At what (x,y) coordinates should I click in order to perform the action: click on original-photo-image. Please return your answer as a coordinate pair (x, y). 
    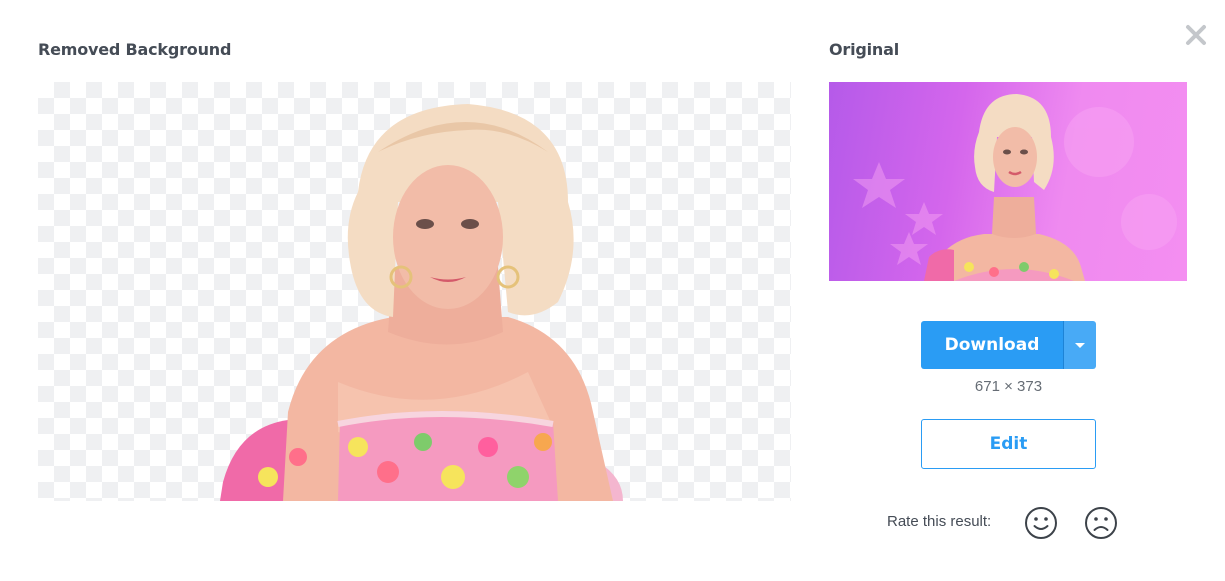
    Looking at the image, I should click on (1015, 187).